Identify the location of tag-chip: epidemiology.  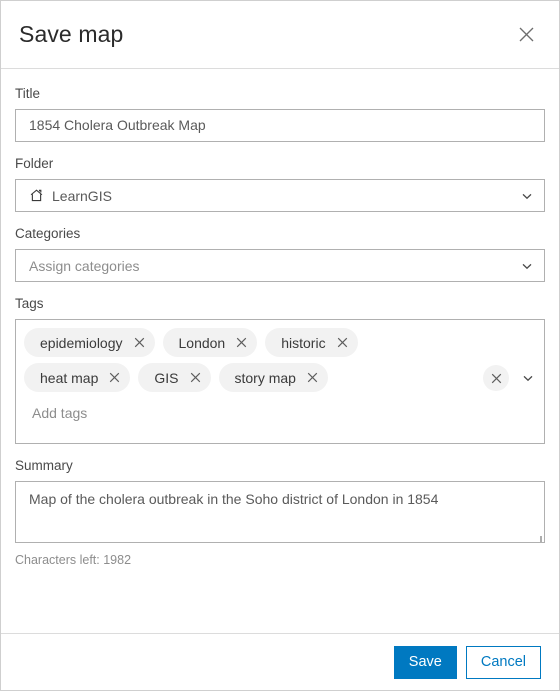
(89, 342).